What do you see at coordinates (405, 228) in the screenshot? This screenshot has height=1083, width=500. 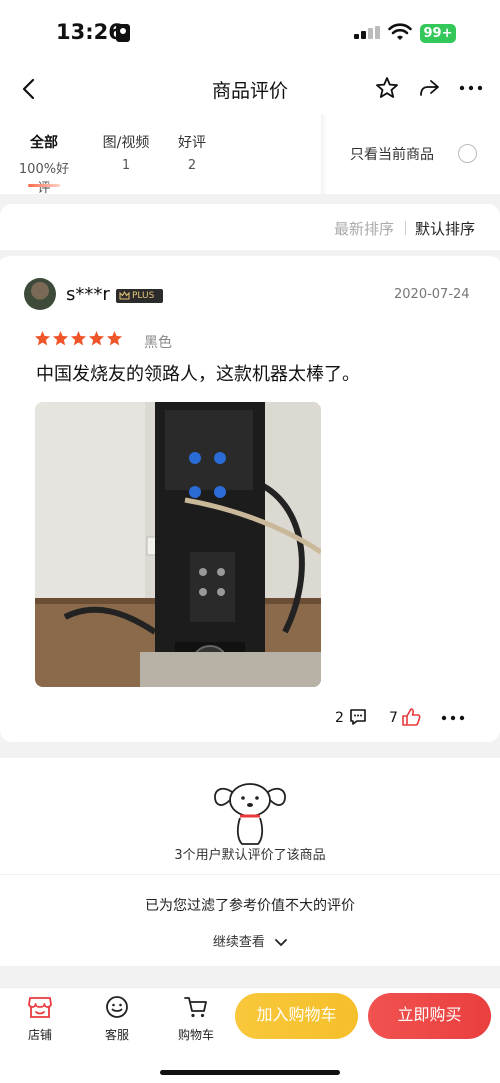 I see `sort-divider` at bounding box center [405, 228].